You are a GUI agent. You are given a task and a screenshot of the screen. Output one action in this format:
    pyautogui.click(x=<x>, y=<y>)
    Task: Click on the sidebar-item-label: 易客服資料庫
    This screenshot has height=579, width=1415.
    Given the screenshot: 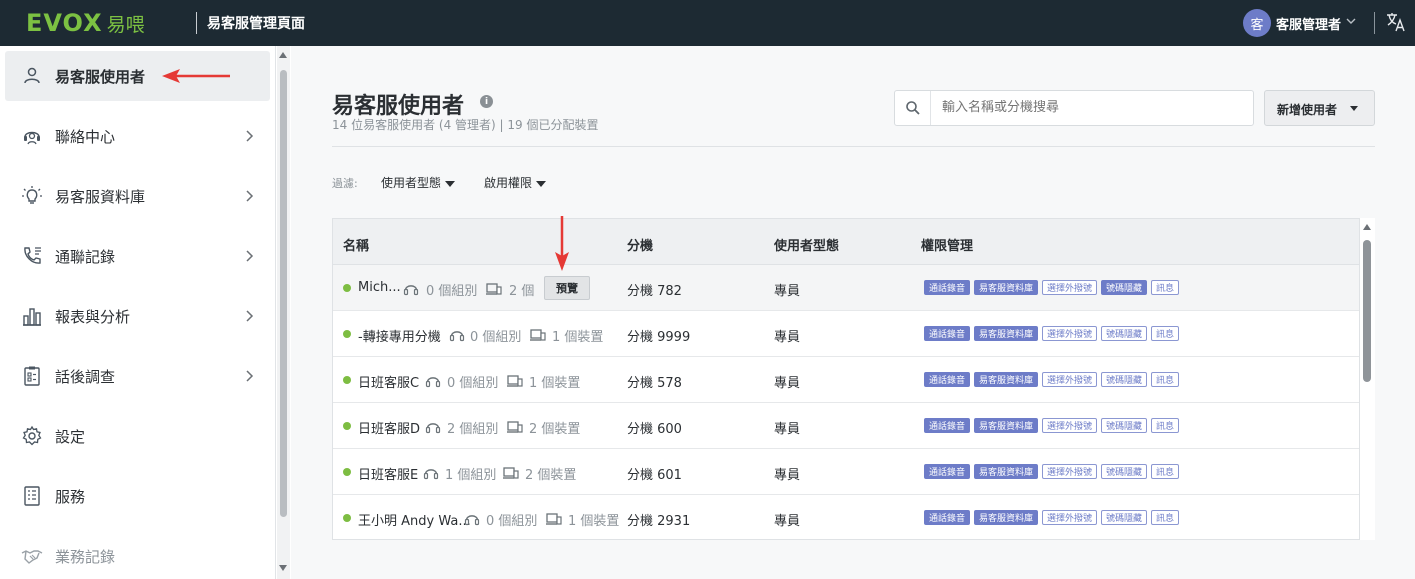 What is the action you would take?
    pyautogui.click(x=100, y=196)
    